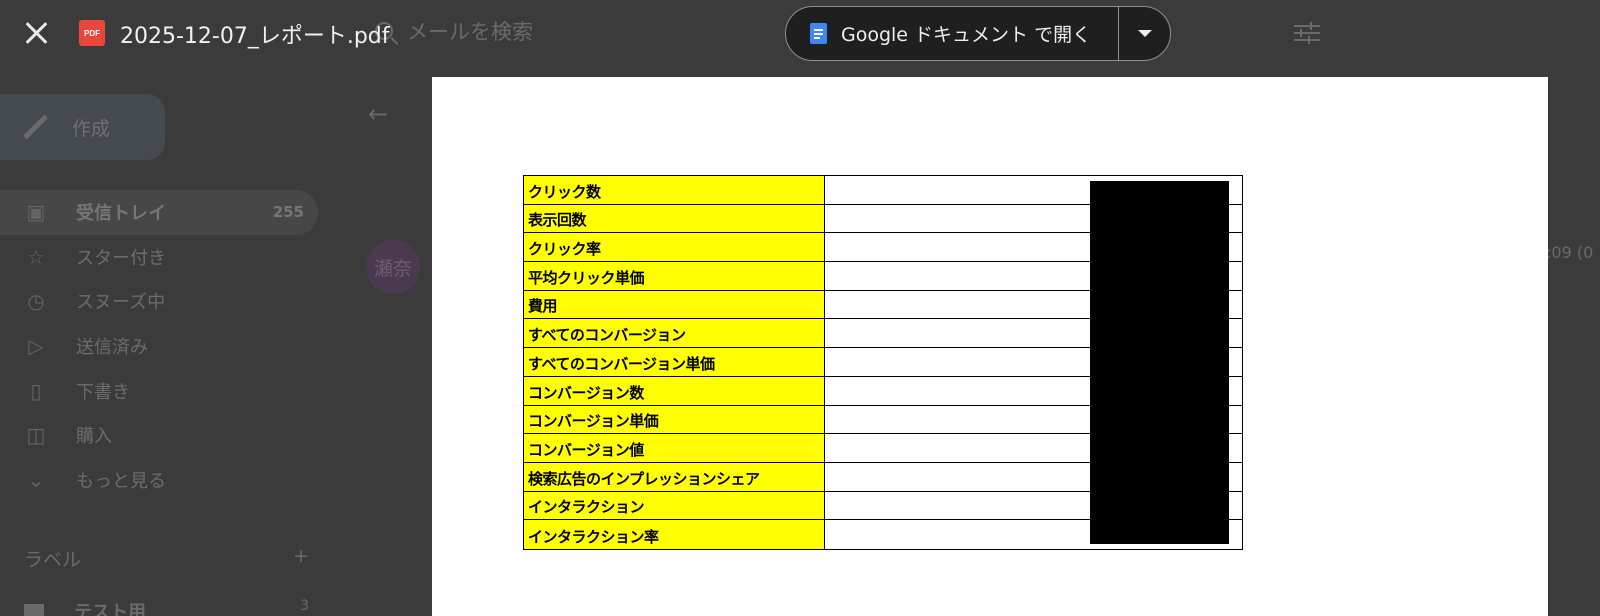 Image resolution: width=1600 pixels, height=616 pixels. Describe the element at coordinates (121, 481) in the screenshot. I see `sidebar-item-label: もっと見る` at that location.